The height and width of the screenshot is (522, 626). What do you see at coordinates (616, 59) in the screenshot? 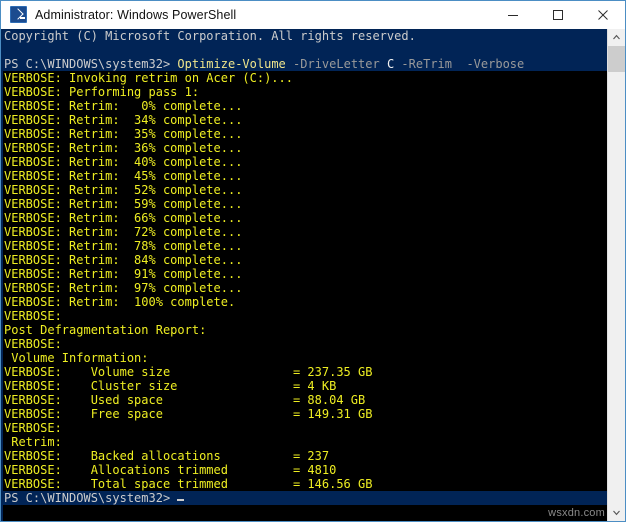
I see `scrollbar-thumb` at bounding box center [616, 59].